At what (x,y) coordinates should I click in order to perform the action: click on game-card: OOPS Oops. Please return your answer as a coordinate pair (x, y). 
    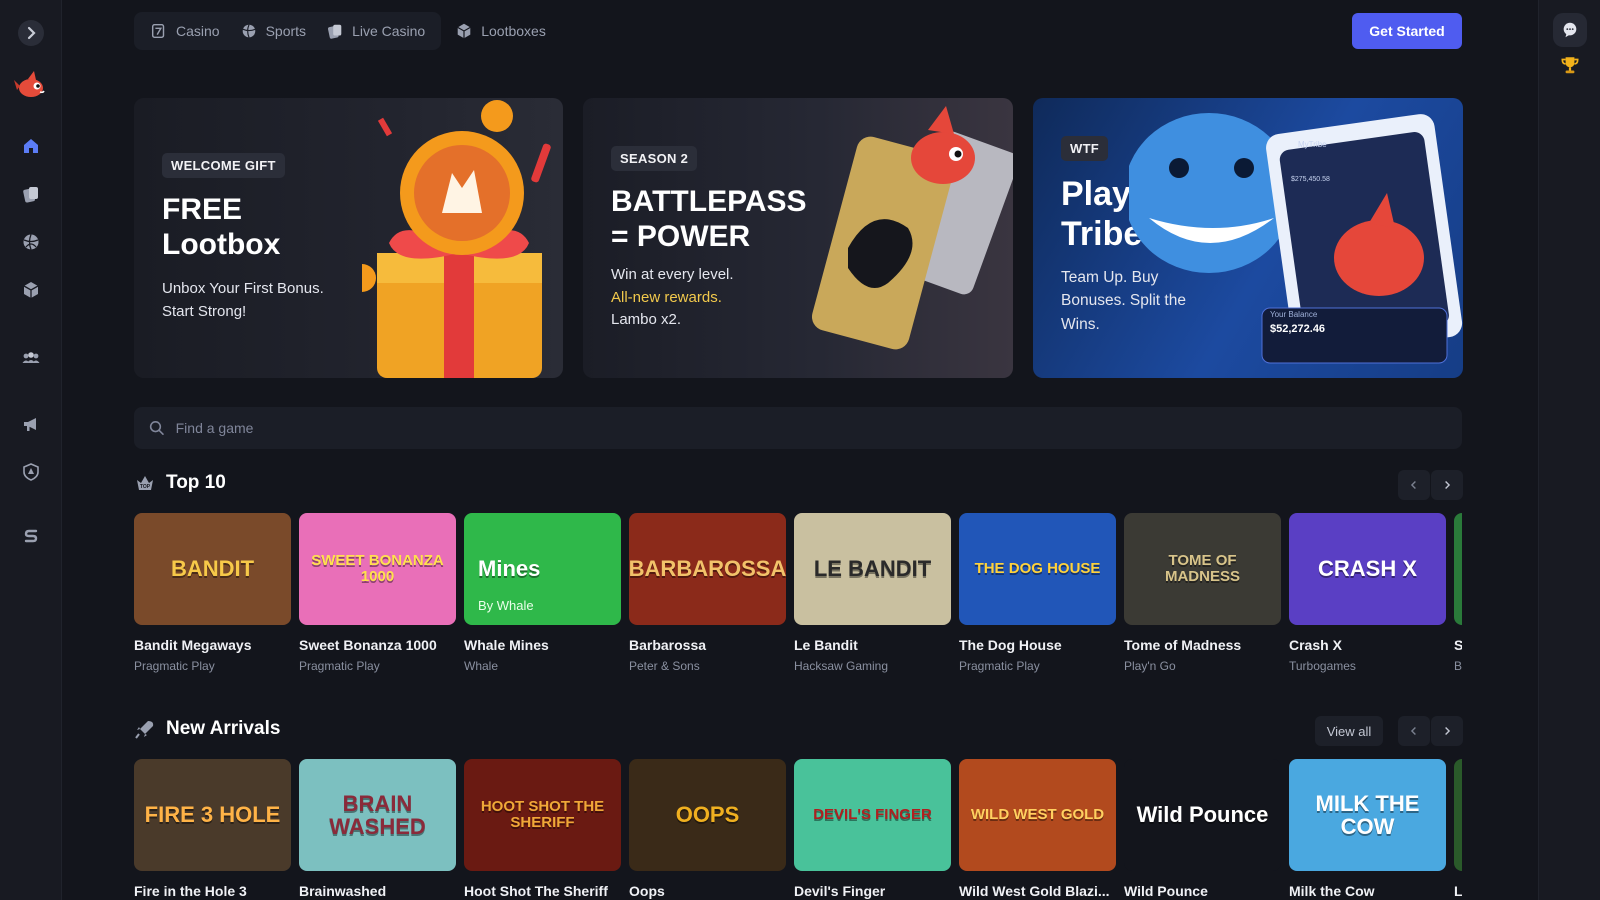
    Looking at the image, I should click on (707, 829).